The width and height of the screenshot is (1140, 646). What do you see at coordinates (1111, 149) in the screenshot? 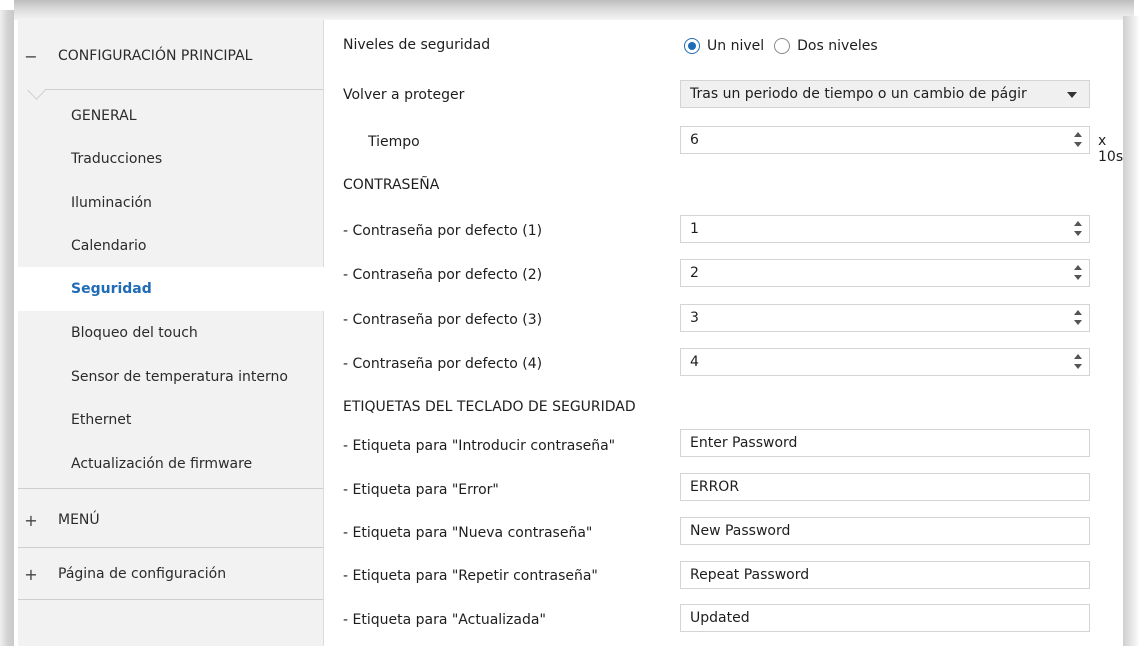
I see `time-unit: x 10s` at bounding box center [1111, 149].